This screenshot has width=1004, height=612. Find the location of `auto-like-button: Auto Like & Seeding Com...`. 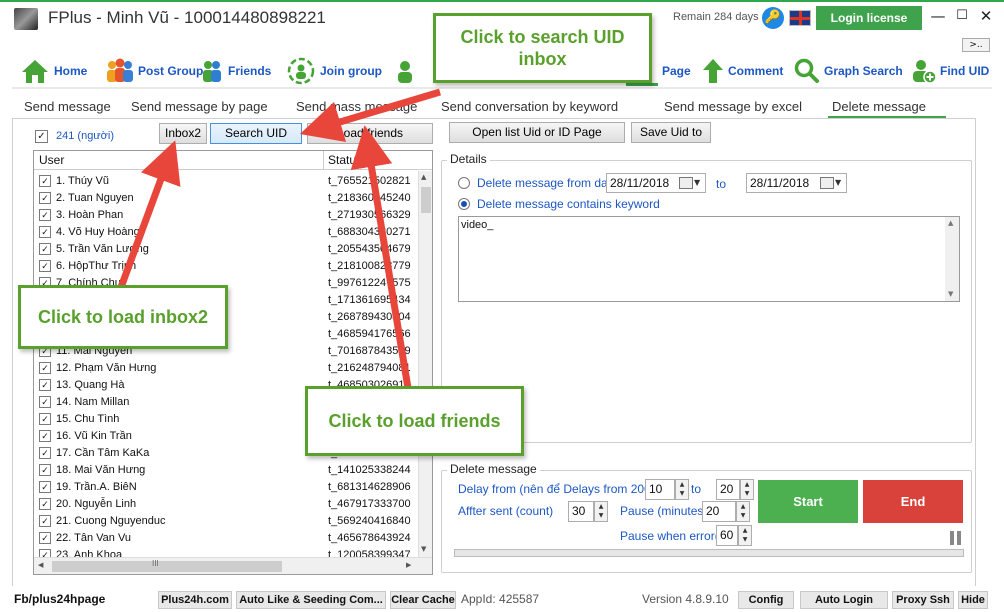

auto-like-button: Auto Like & Seeding Com... is located at coordinates (311, 600).